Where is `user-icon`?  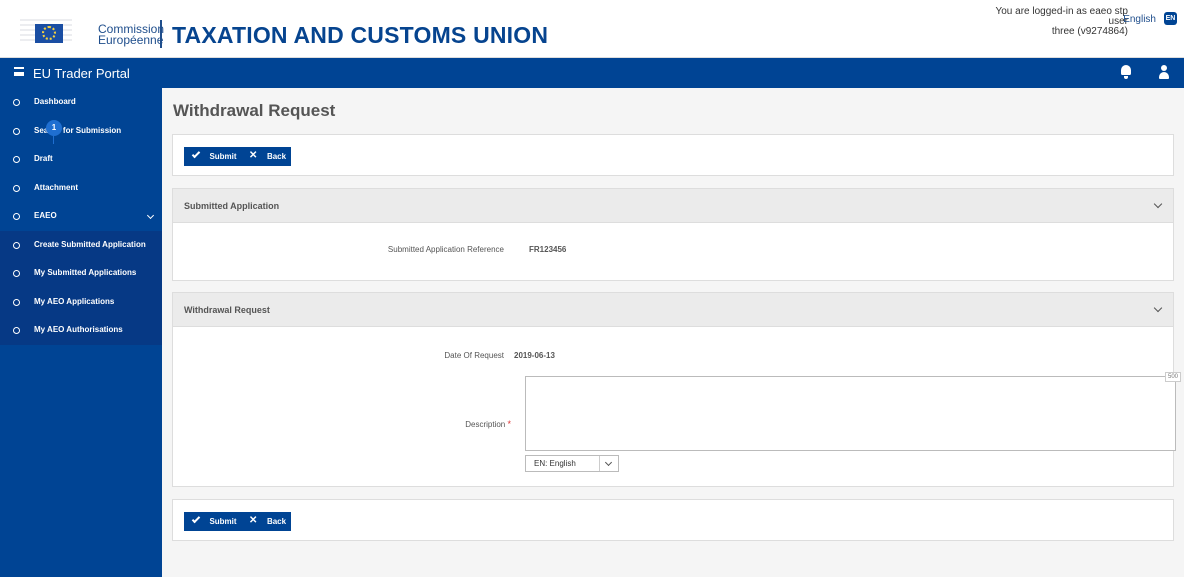
user-icon is located at coordinates (1164, 72).